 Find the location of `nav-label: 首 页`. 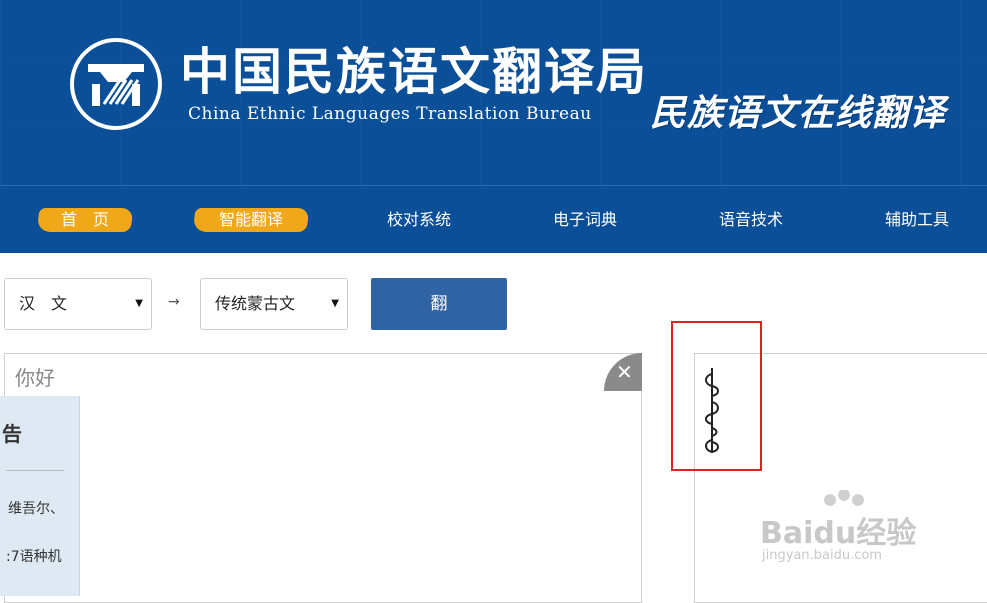

nav-label: 首 页 is located at coordinates (84, 219).